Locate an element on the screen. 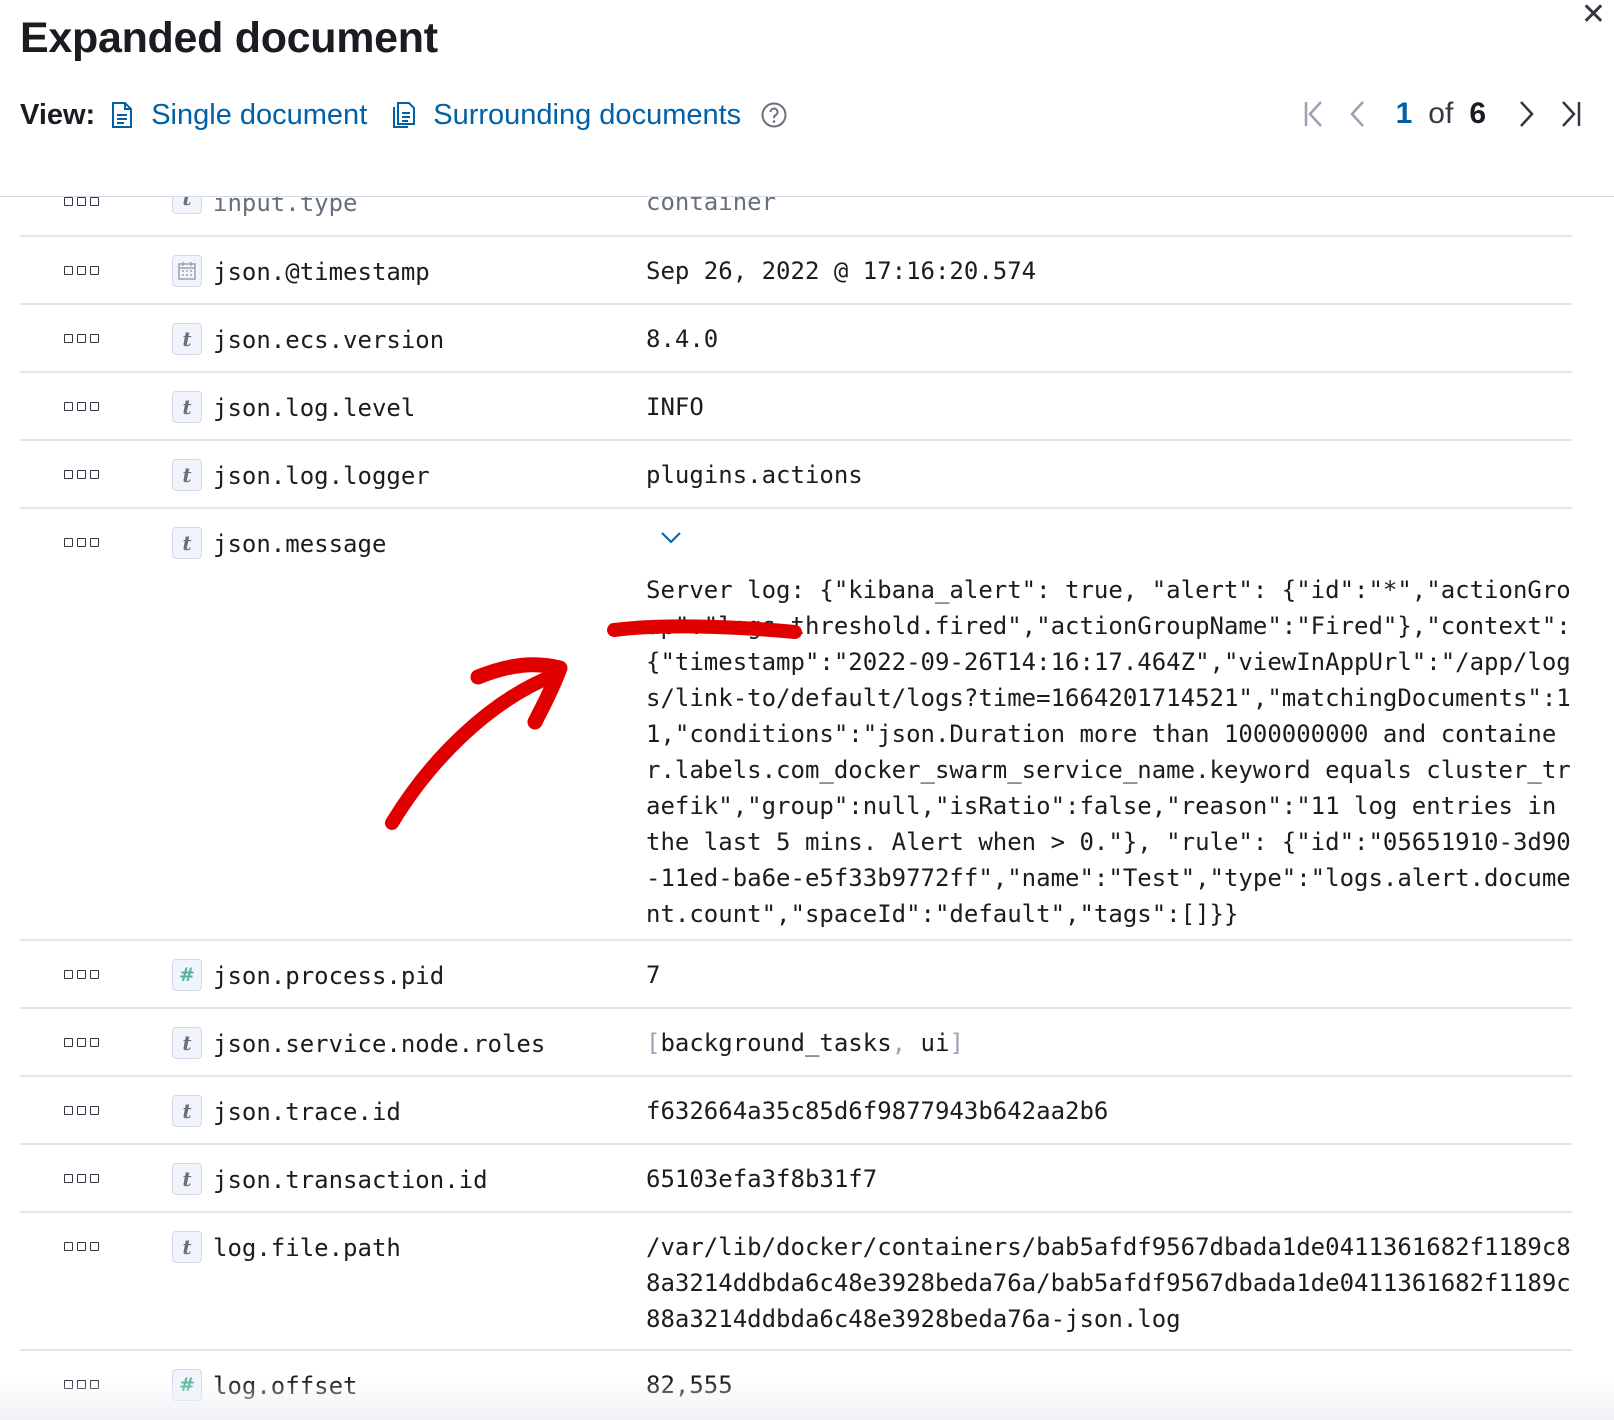  table-row: t json.transaction.id 65103efa3f8b31f7 is located at coordinates (796, 1179).